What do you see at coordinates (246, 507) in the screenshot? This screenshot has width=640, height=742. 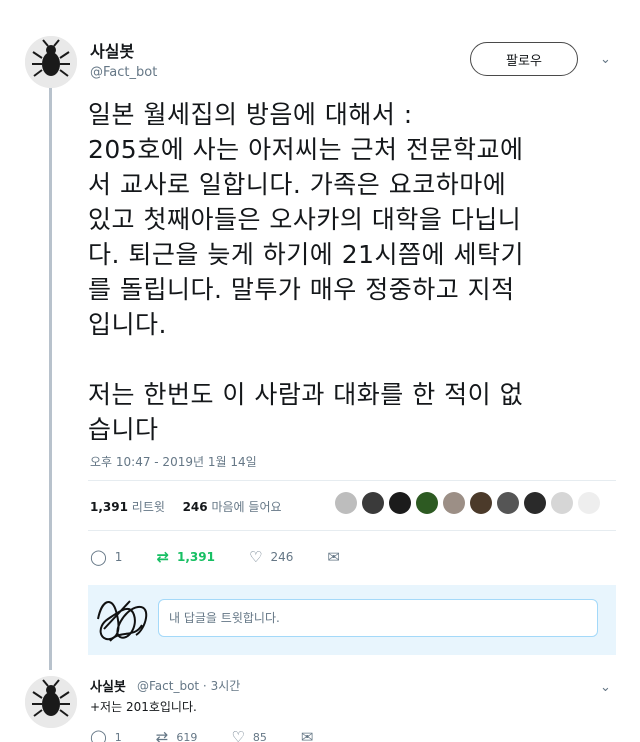 I see `like-stat-label: 마음에 들어요` at bounding box center [246, 507].